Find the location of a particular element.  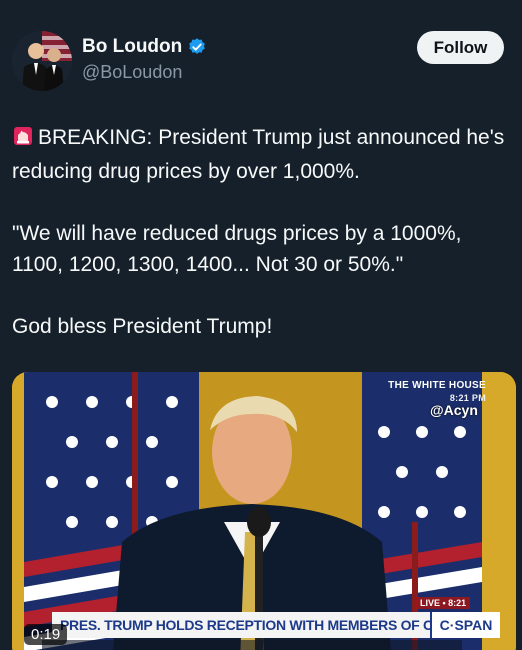

video-duration-badge: 0:19 is located at coordinates (46, 634).